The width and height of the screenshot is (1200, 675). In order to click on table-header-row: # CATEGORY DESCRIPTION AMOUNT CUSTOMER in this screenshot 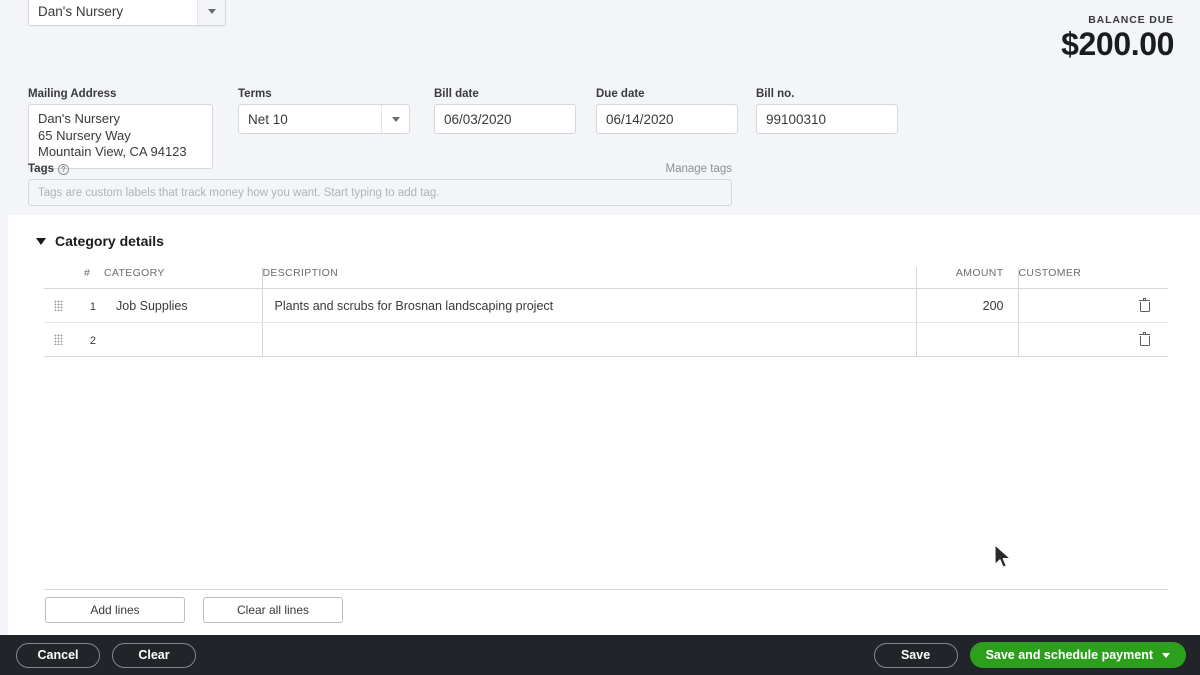, I will do `click(606, 278)`.